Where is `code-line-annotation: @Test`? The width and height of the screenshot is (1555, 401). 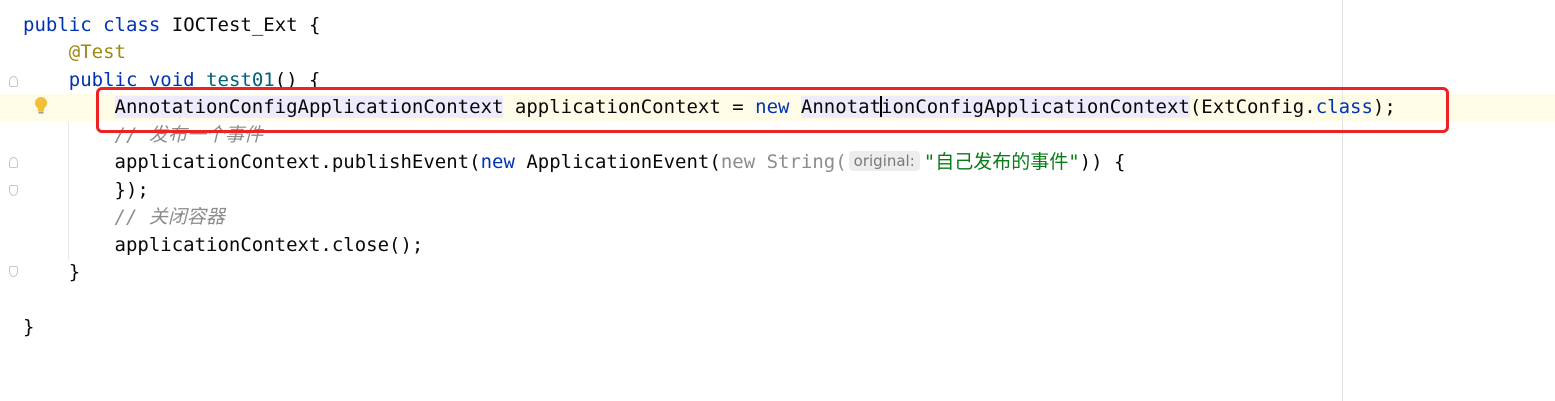
code-line-annotation: @Test is located at coordinates (74, 52).